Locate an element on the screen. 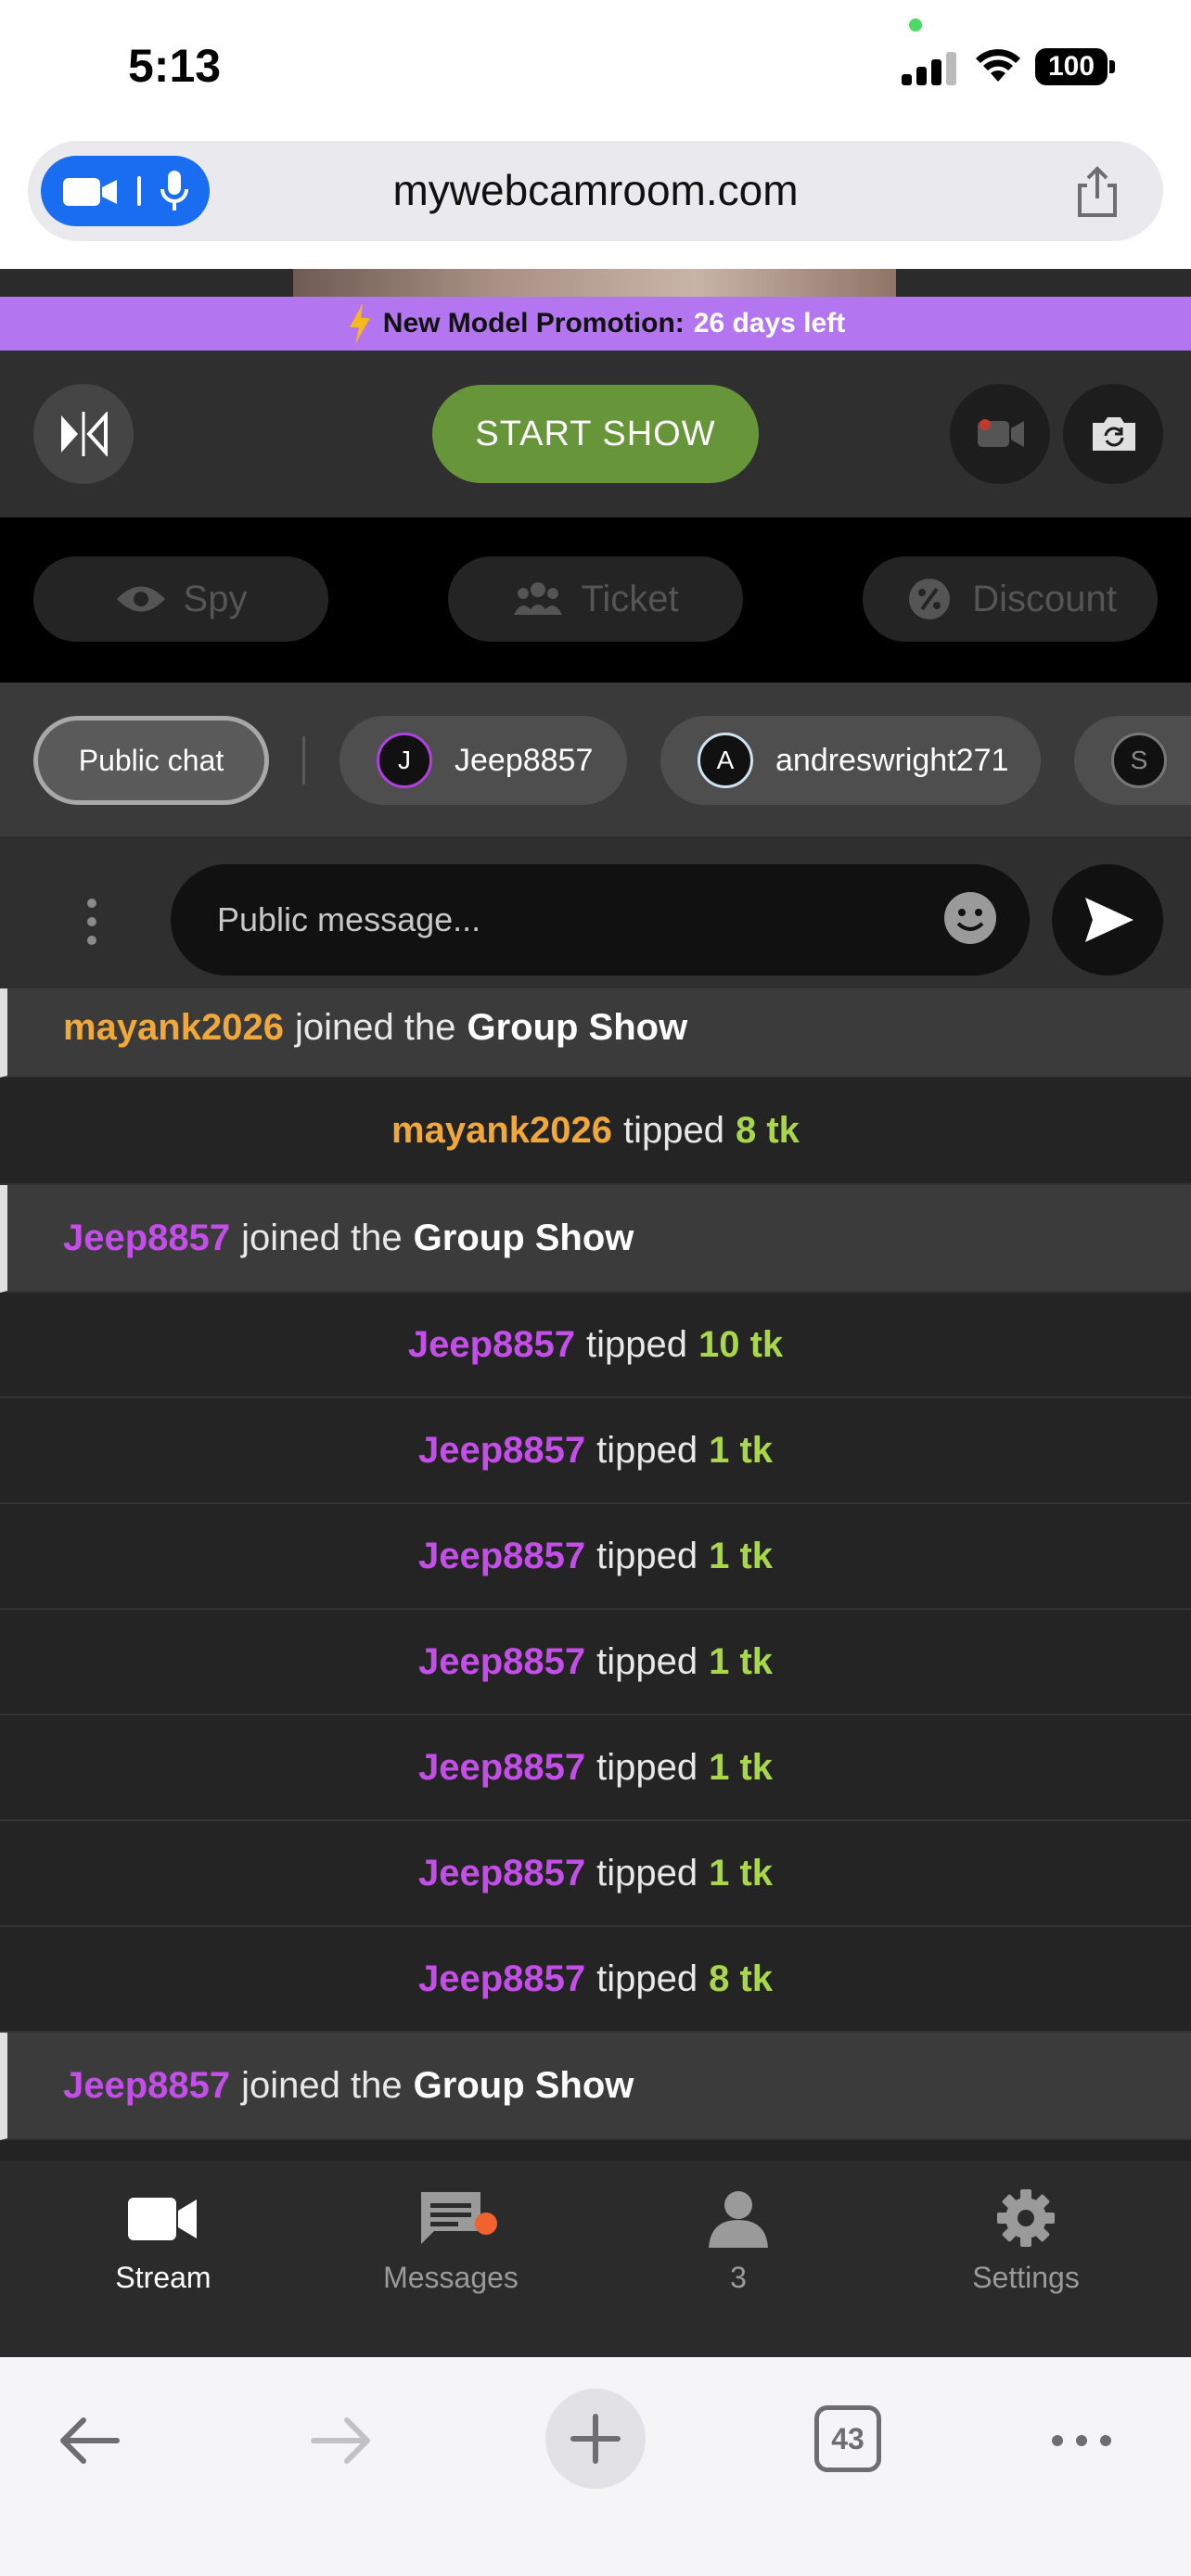  tab-user-name: andreswright271 is located at coordinates (892, 760).